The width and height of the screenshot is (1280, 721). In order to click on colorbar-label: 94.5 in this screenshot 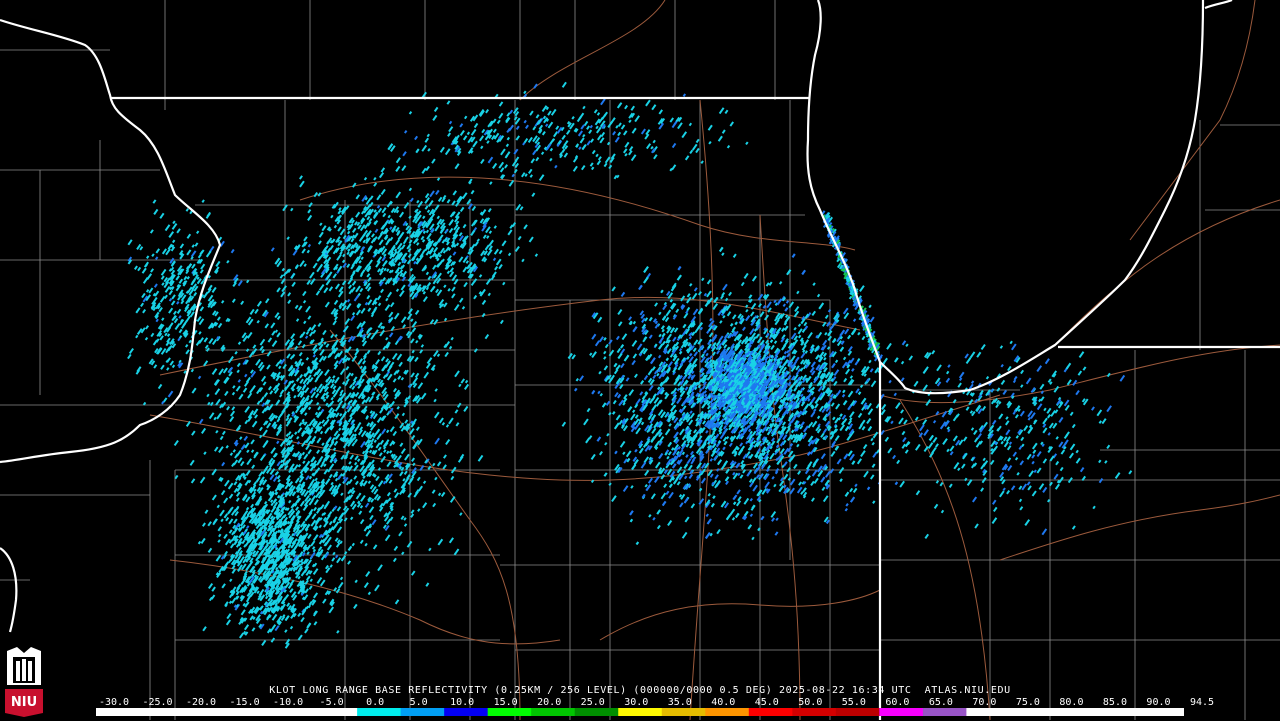, I will do `click(1202, 702)`.